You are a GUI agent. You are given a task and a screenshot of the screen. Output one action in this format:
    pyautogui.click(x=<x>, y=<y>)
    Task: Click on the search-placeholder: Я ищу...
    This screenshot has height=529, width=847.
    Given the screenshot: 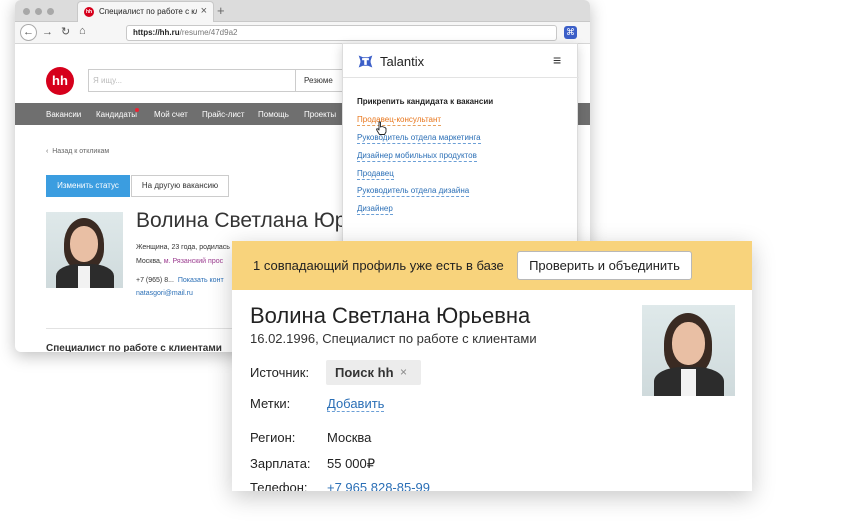 What is the action you would take?
    pyautogui.click(x=108, y=80)
    